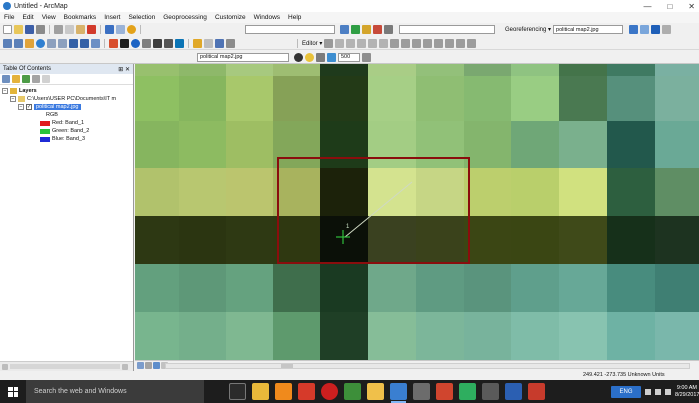 Image resolution: width=699 pixels, height=403 pixels. What do you see at coordinates (185, 17) in the screenshot?
I see `menu-geoprocessing: Geoprocessing` at bounding box center [185, 17].